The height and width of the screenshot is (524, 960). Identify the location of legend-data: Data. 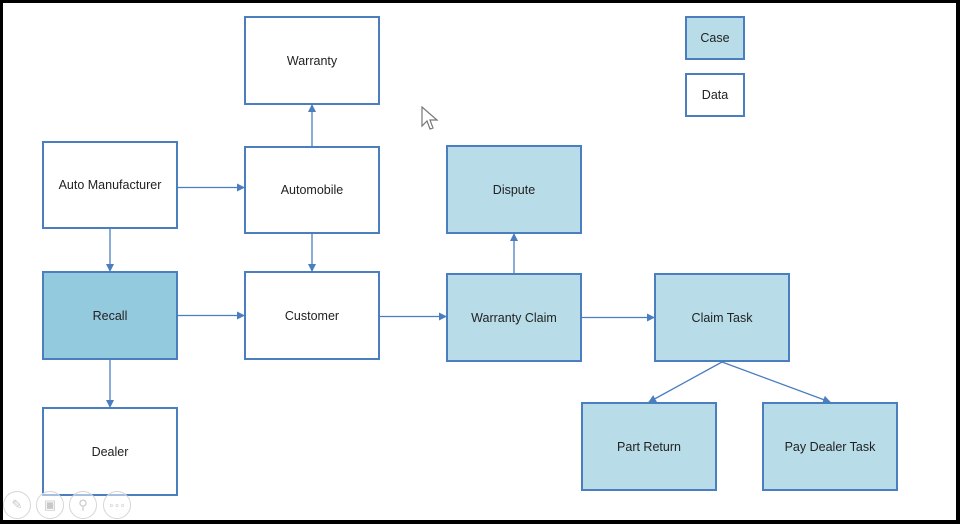
(715, 95).